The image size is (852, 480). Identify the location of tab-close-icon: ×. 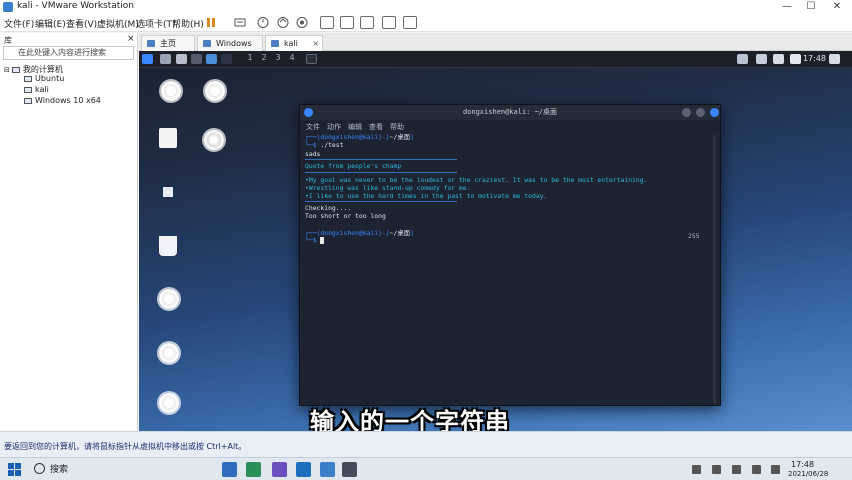
(315, 43).